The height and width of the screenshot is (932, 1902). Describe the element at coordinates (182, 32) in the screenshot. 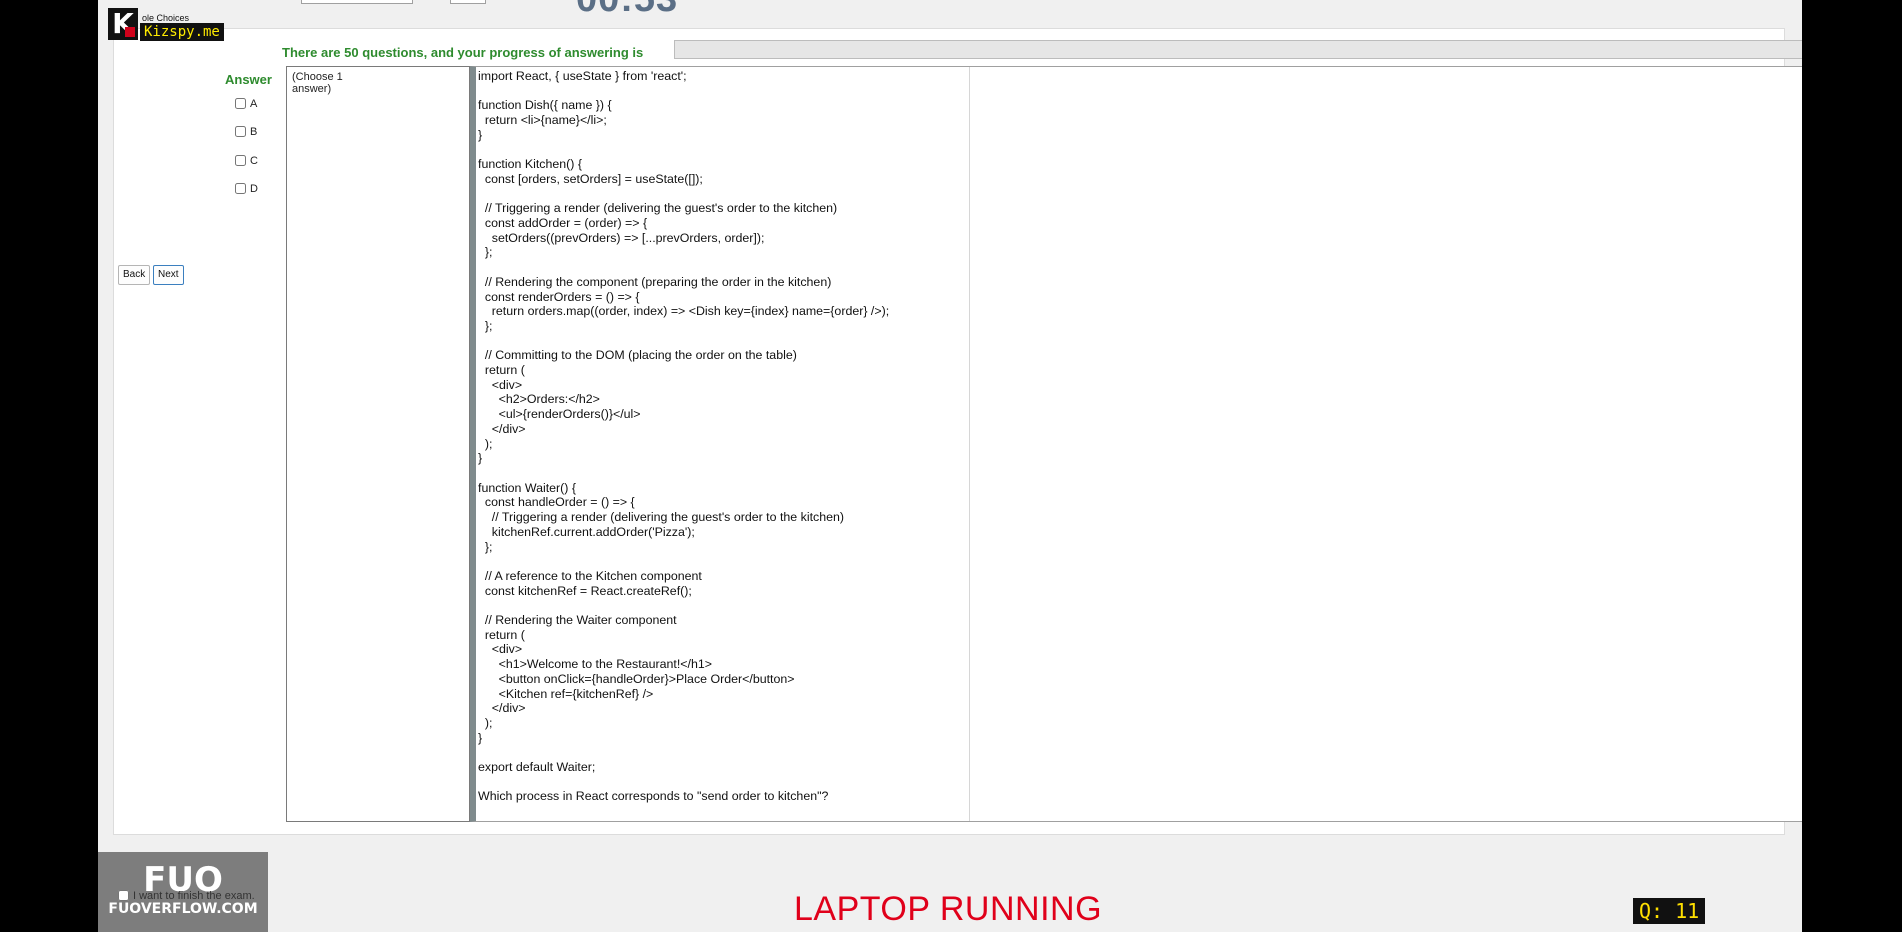

I see `logo-brand: Kizspy.me` at that location.